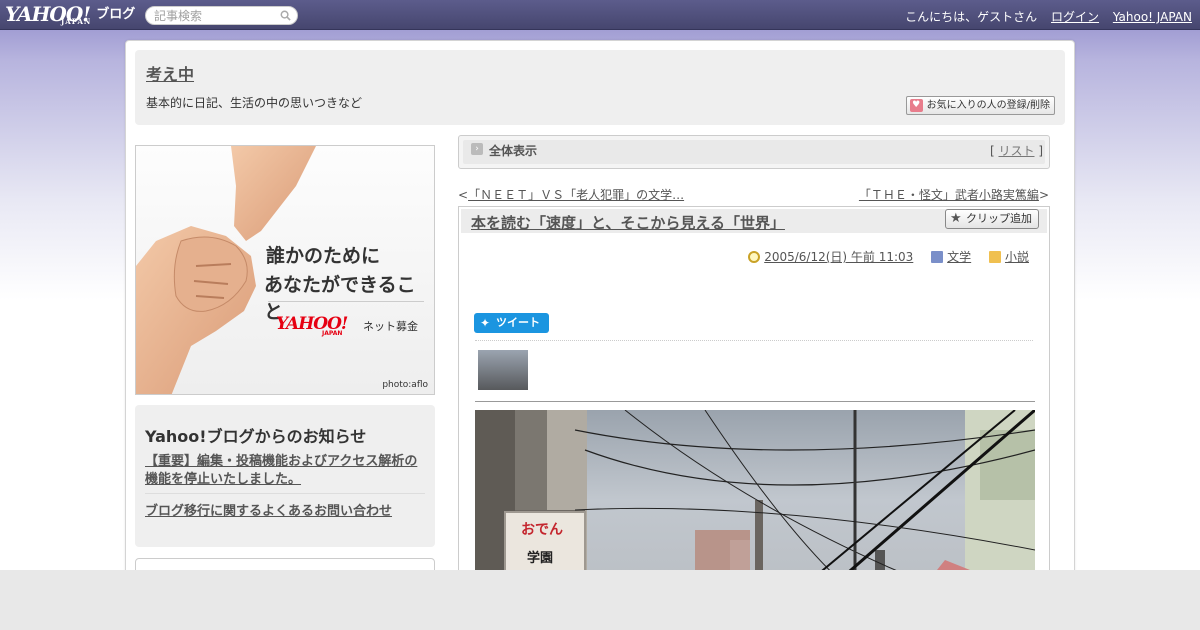 This screenshot has width=1200, height=630. What do you see at coordinates (1152, 17) in the screenshot?
I see `yahoo-japan-link: Yahoo! JAPAN` at bounding box center [1152, 17].